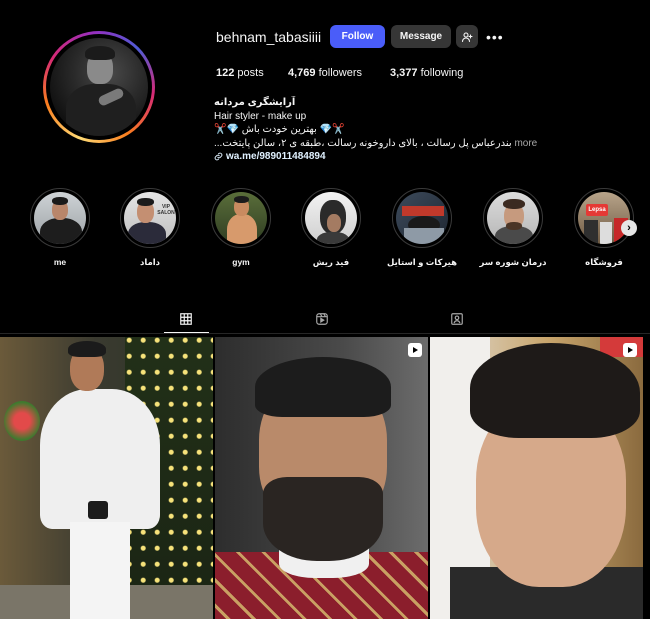 The height and width of the screenshot is (619, 650). Describe the element at coordinates (404, 73) in the screenshot. I see `following-count-value: 3,377` at that location.